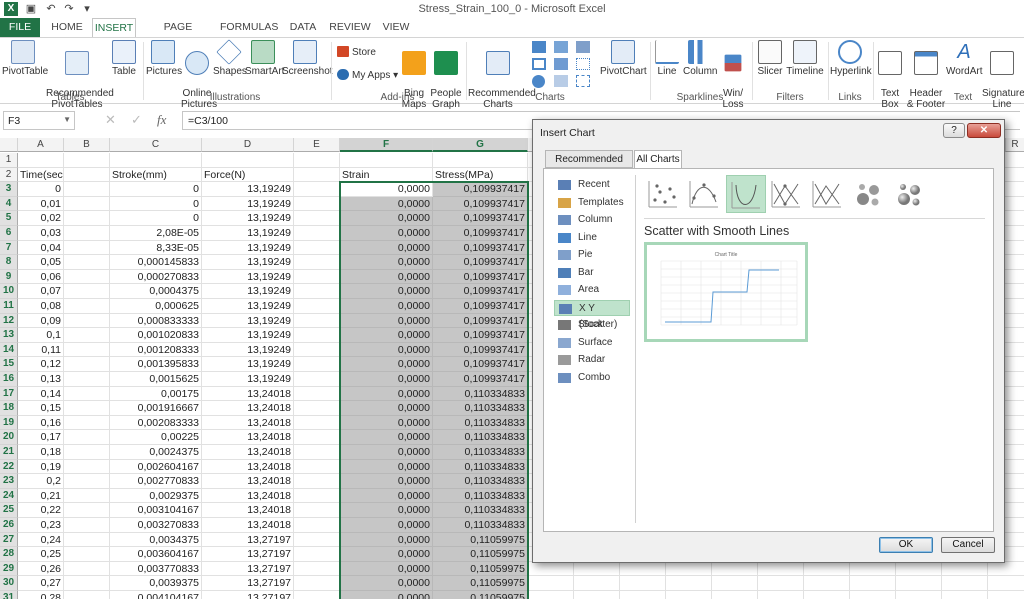 This screenshot has height=599, width=1024. Describe the element at coordinates (539, 47) in the screenshot. I see `column-chart-icon` at that location.